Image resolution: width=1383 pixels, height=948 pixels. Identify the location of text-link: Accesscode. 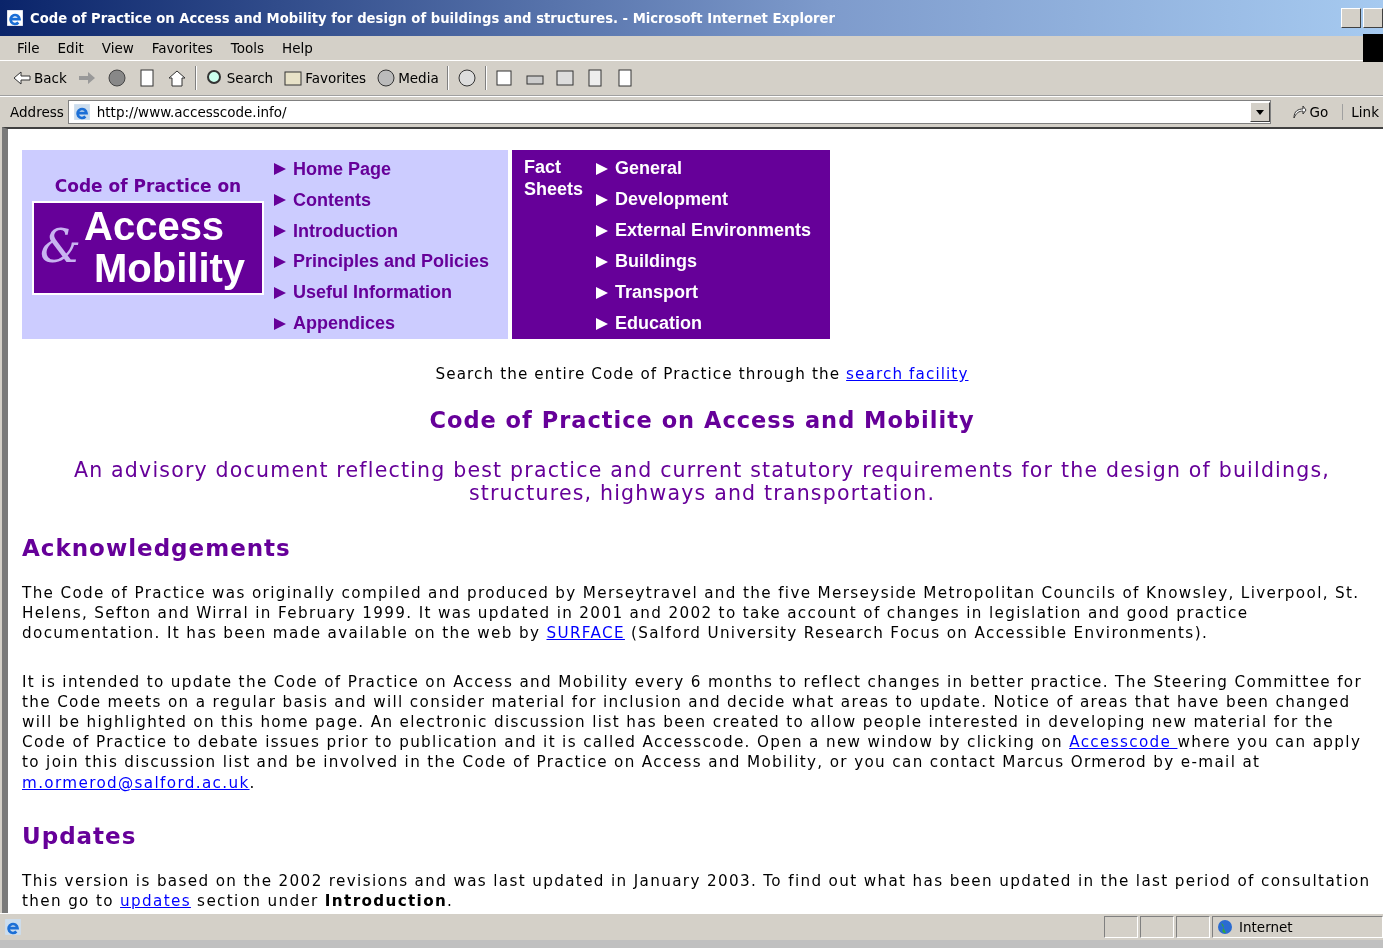
(1123, 742).